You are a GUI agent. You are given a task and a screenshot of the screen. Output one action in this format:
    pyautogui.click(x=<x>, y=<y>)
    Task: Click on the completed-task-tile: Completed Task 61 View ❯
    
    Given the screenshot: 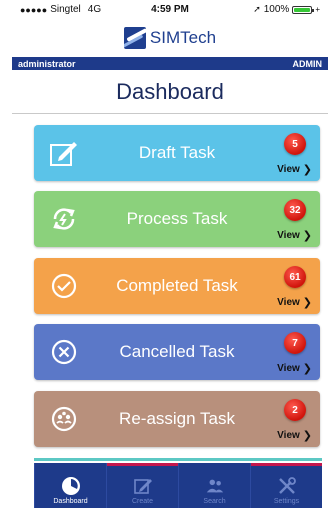 What is the action you would take?
    pyautogui.click(x=177, y=286)
    